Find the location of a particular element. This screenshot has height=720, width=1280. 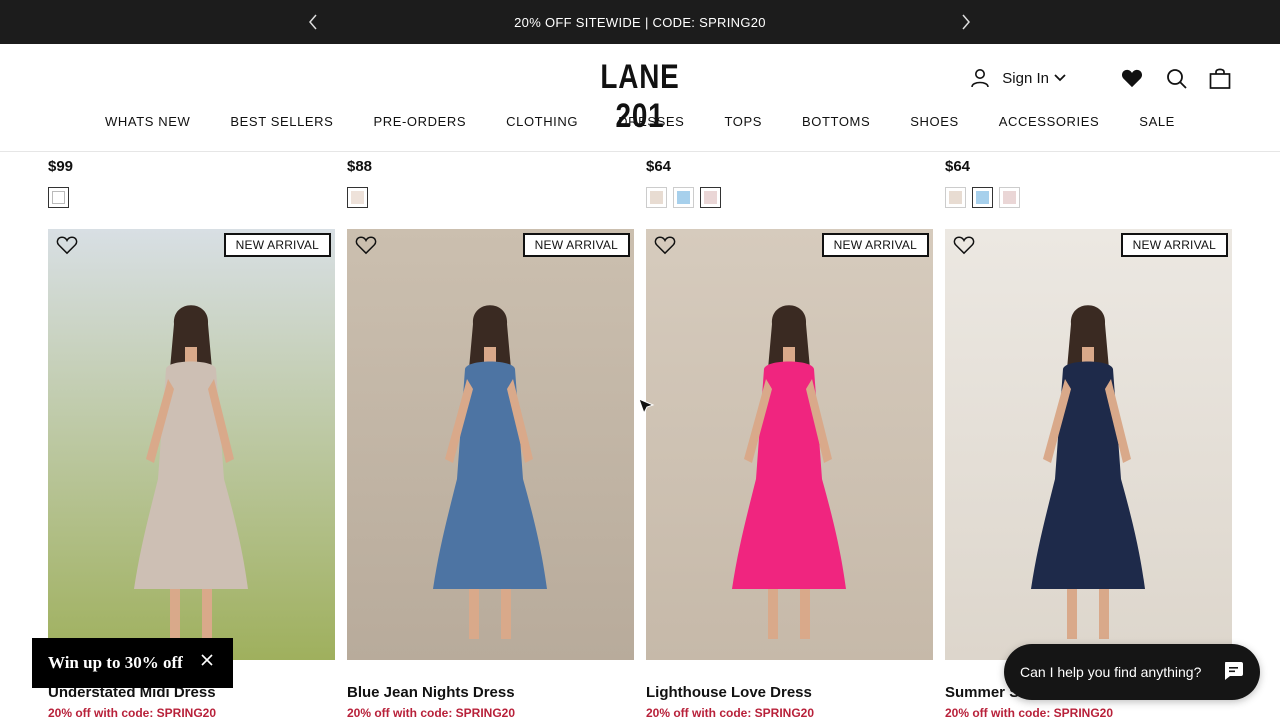

heart-icon is located at coordinates (1132, 78).